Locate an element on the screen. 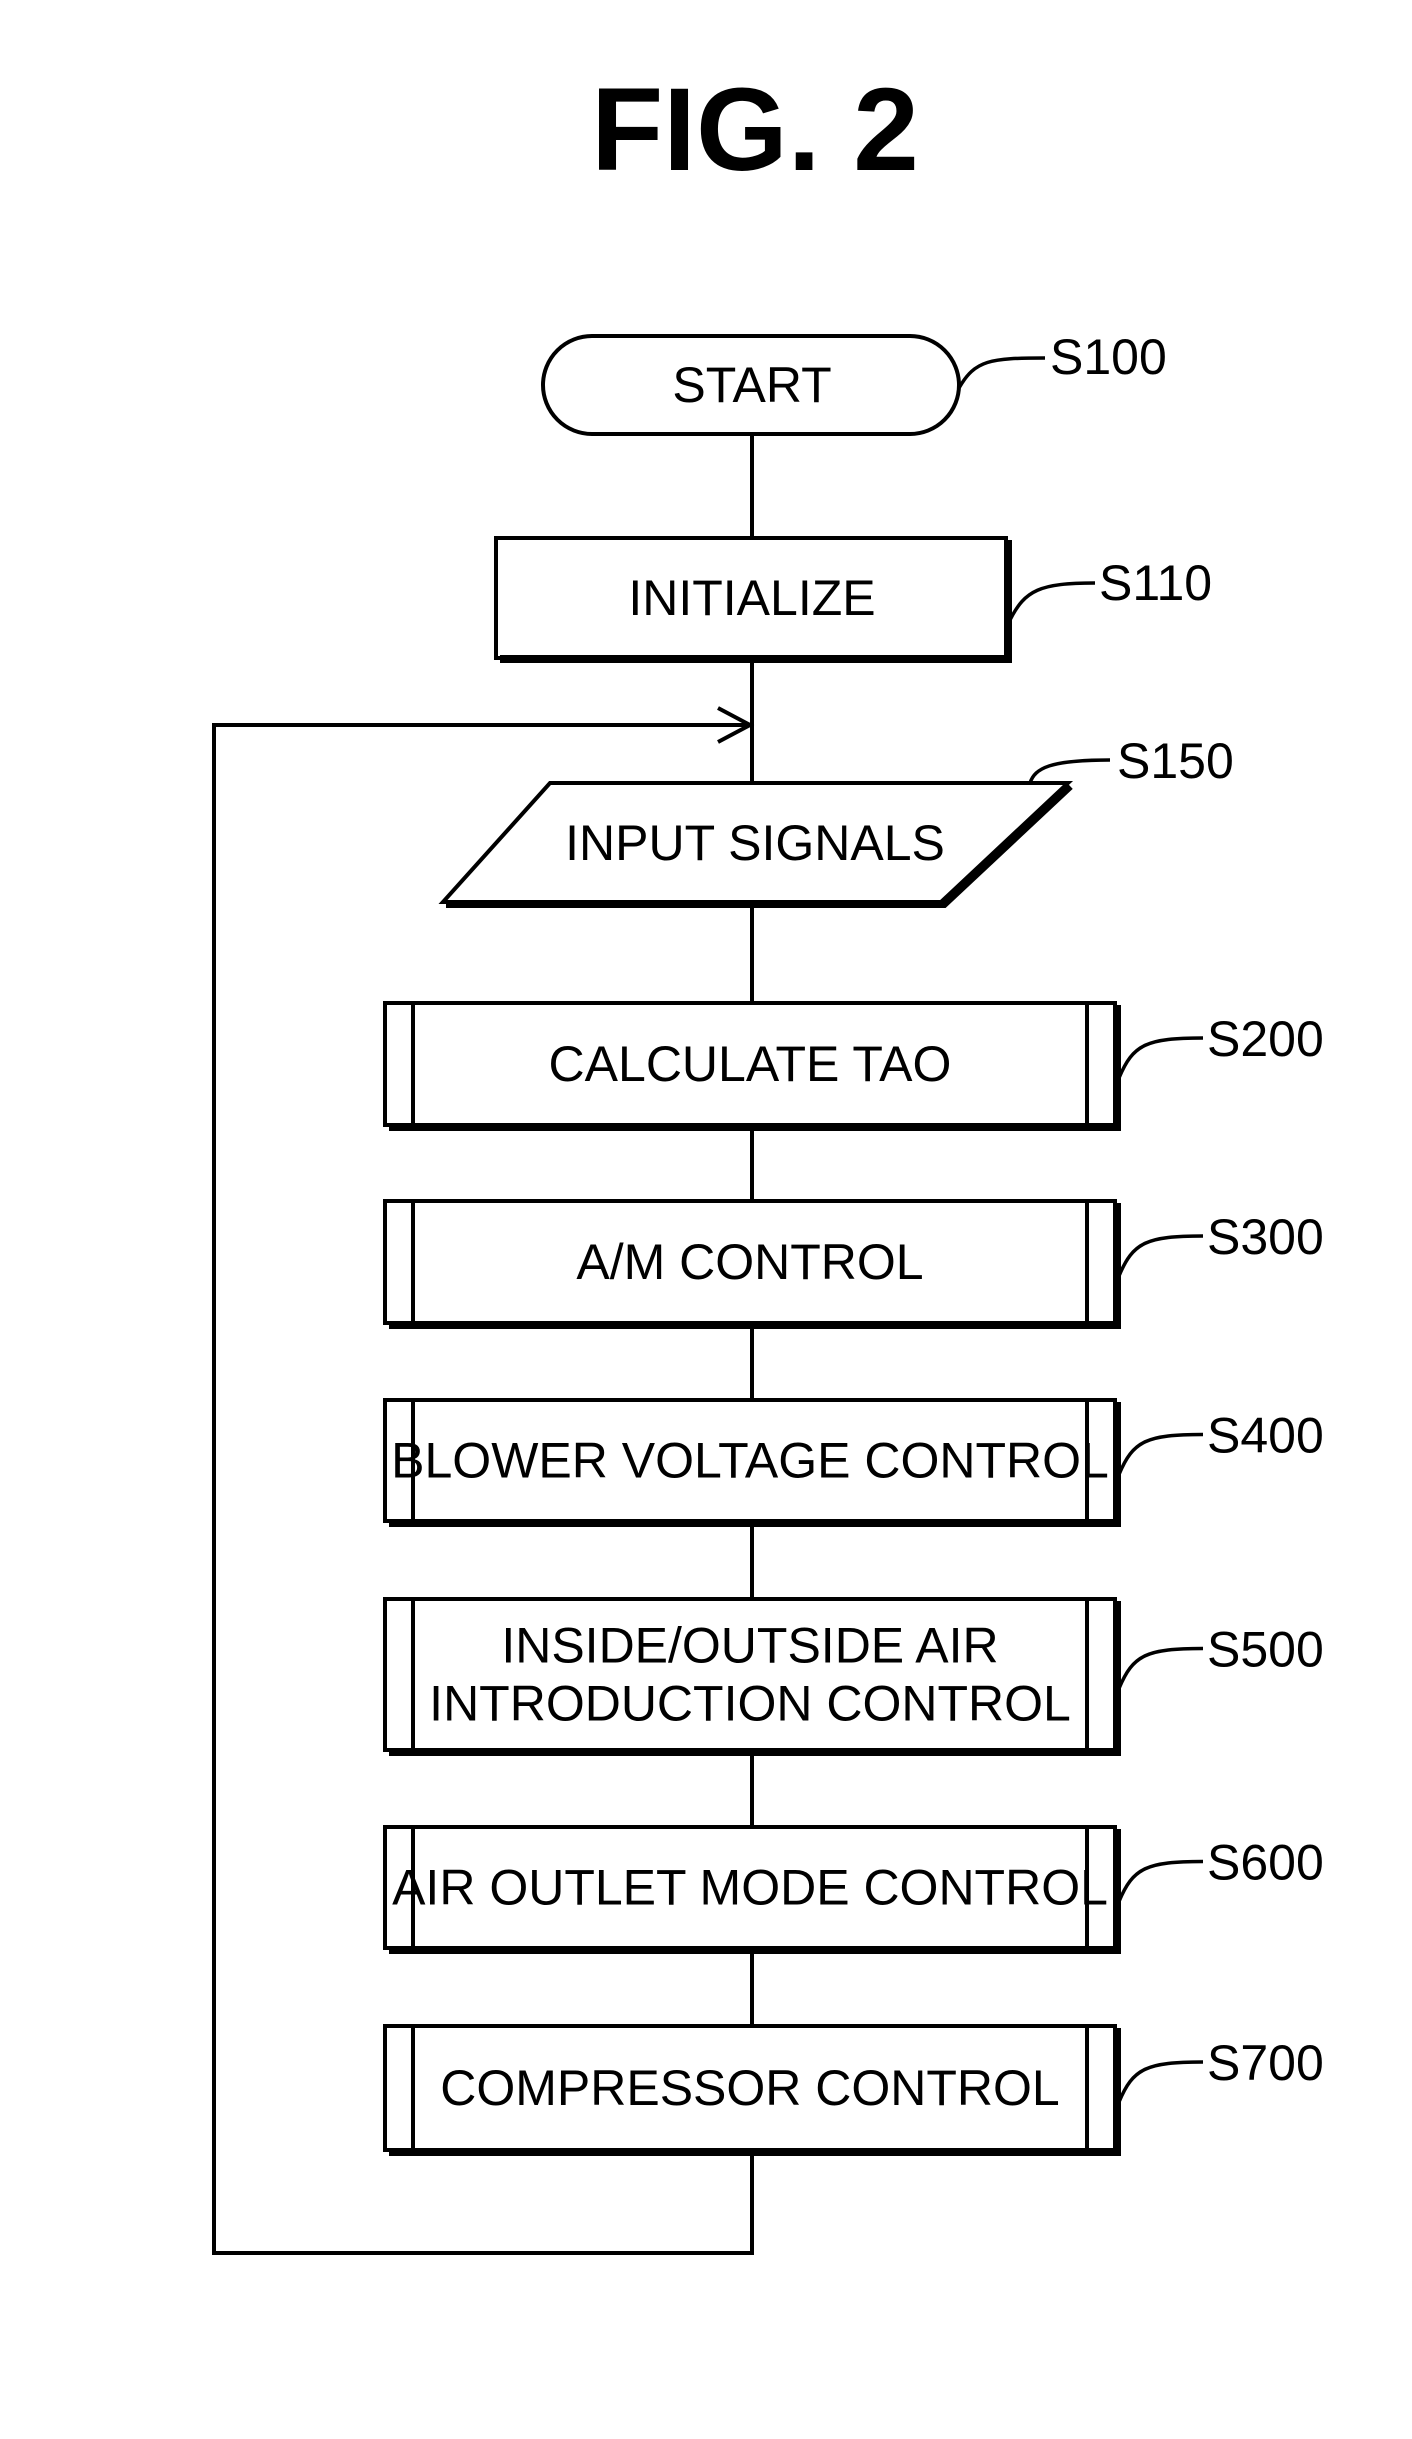  step-label-s200: S200 is located at coordinates (1265, 1039).